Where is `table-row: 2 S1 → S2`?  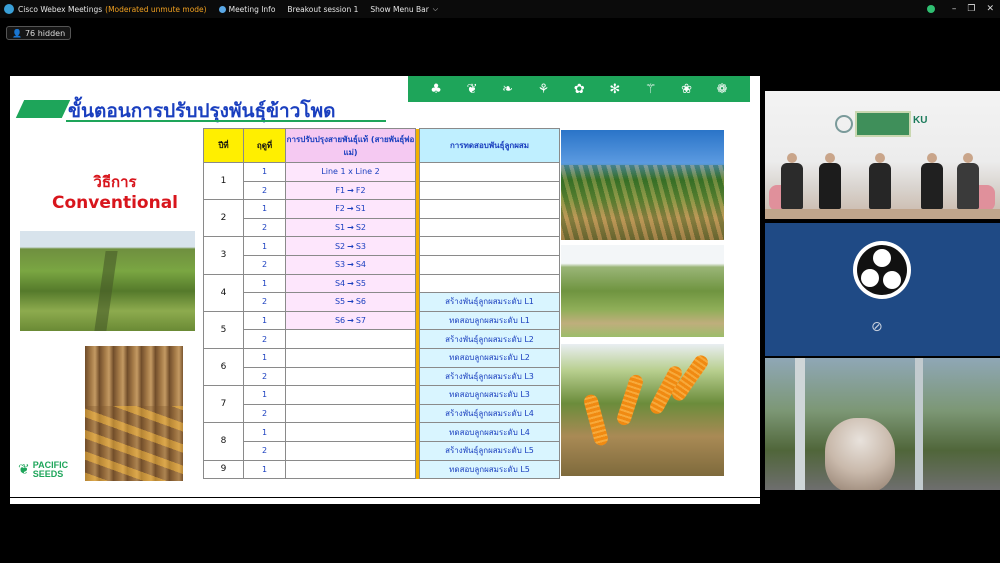 table-row: 2 S1 → S2 is located at coordinates (382, 227).